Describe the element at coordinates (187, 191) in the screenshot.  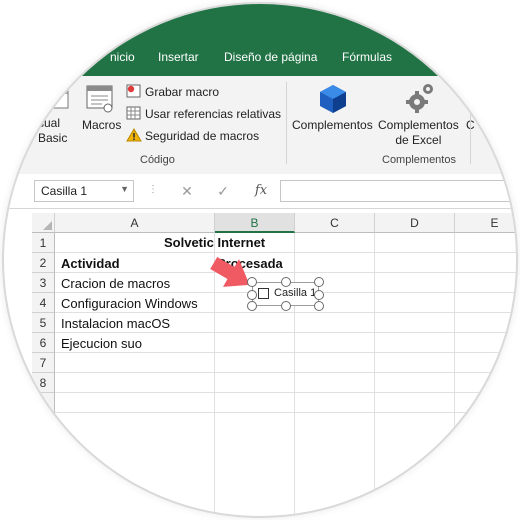
I see `cancel-icon: ✕` at that location.